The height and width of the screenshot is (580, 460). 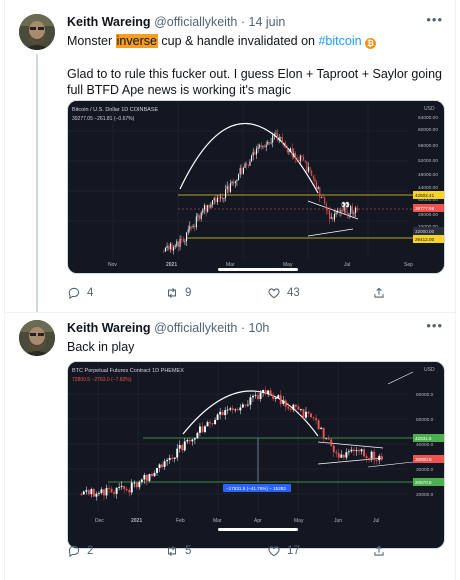 What do you see at coordinates (80, 293) in the screenshot?
I see `reply-button: 4` at bounding box center [80, 293].